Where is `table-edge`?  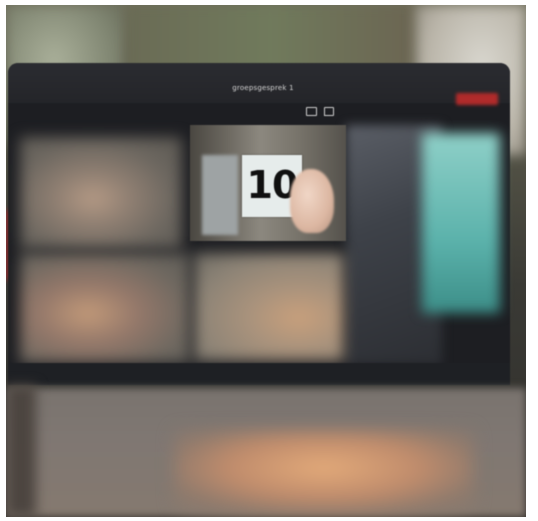 table-edge is located at coordinates (21, 451).